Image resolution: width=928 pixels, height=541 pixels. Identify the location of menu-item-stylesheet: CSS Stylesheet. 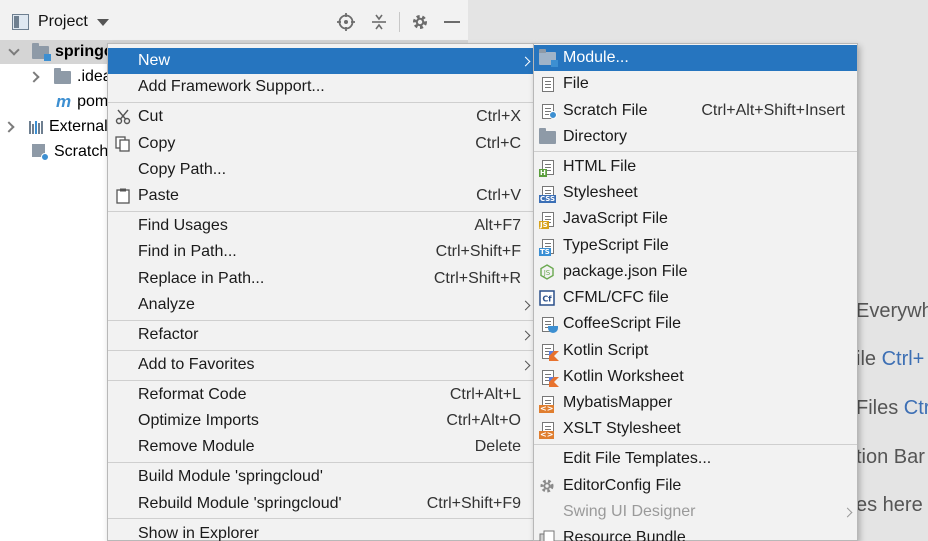
(695, 193).